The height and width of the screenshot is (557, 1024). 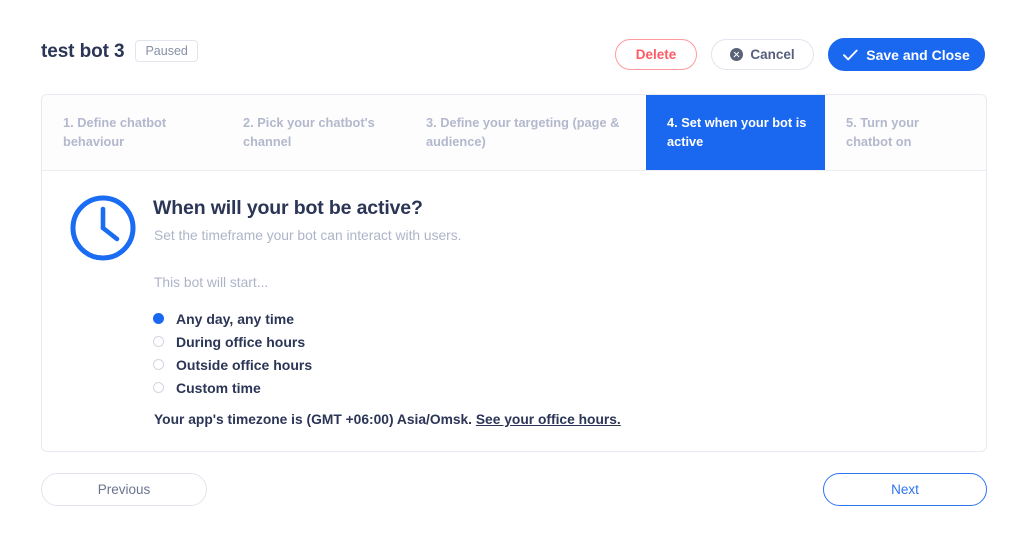 I want to click on radio-option-label: Any day, any time, so click(x=235, y=318).